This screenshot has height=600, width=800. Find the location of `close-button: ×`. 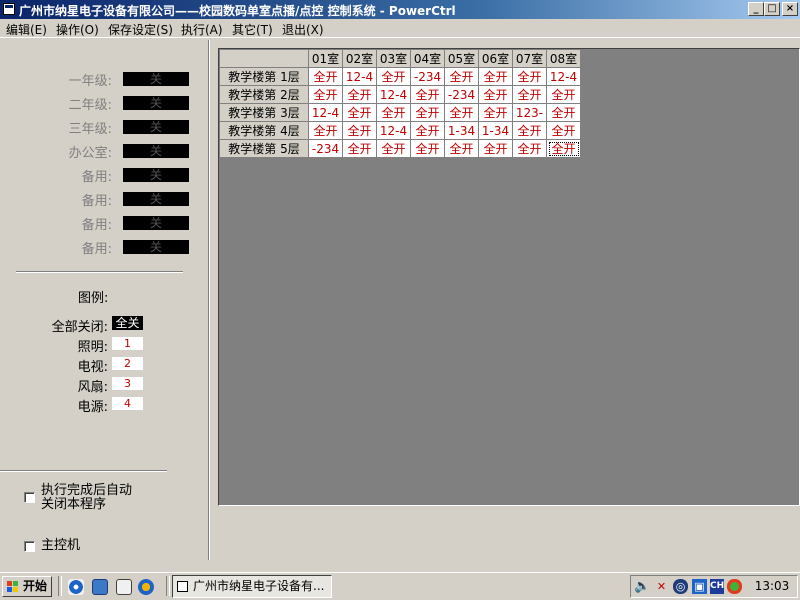

close-button: × is located at coordinates (790, 9).